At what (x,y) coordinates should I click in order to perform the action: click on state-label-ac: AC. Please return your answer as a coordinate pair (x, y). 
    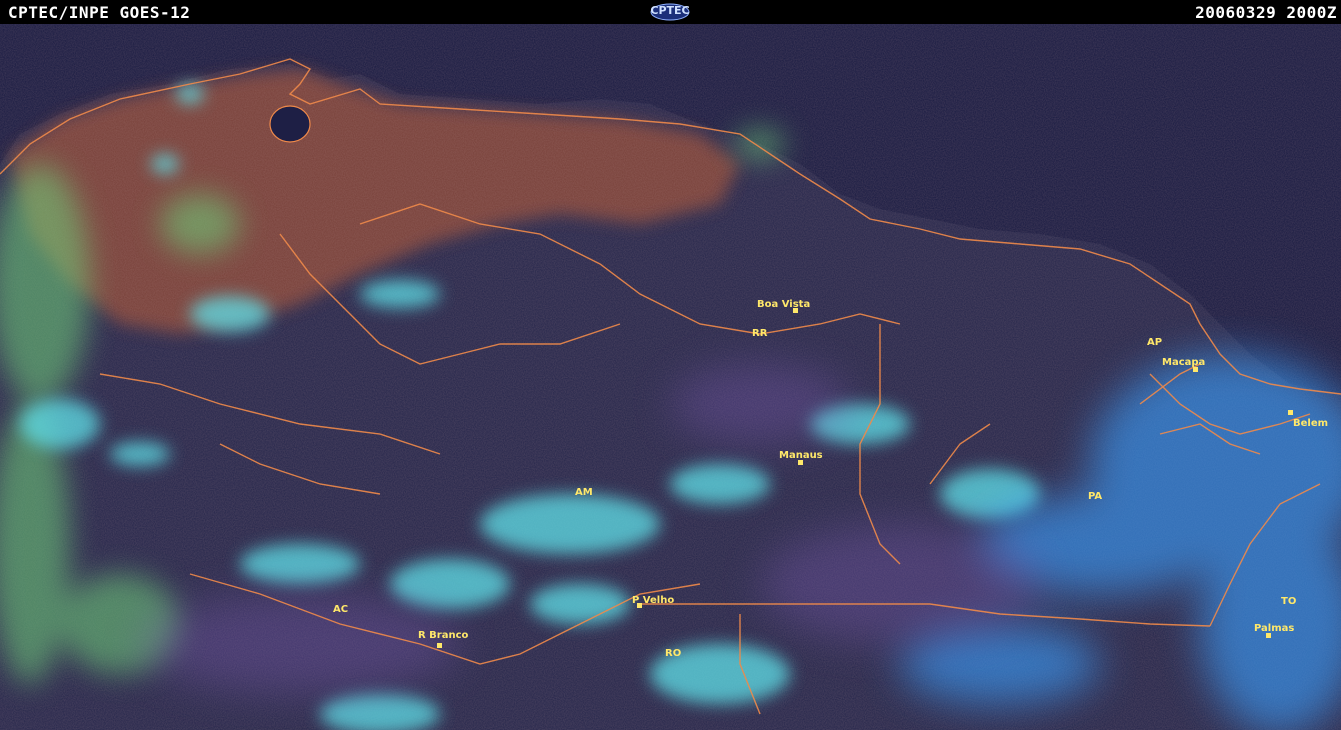
    Looking at the image, I should click on (340, 609).